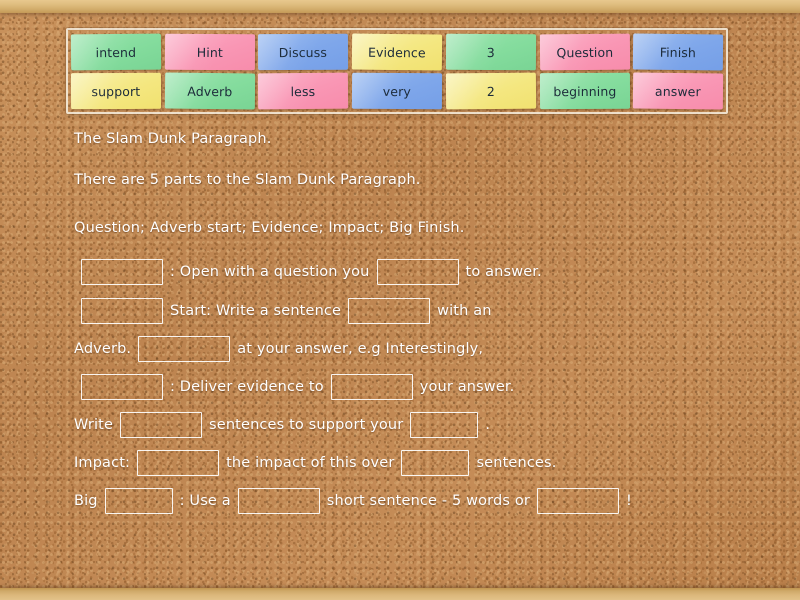  What do you see at coordinates (86, 501) in the screenshot?
I see `big-finish-text-a: Big` at bounding box center [86, 501].